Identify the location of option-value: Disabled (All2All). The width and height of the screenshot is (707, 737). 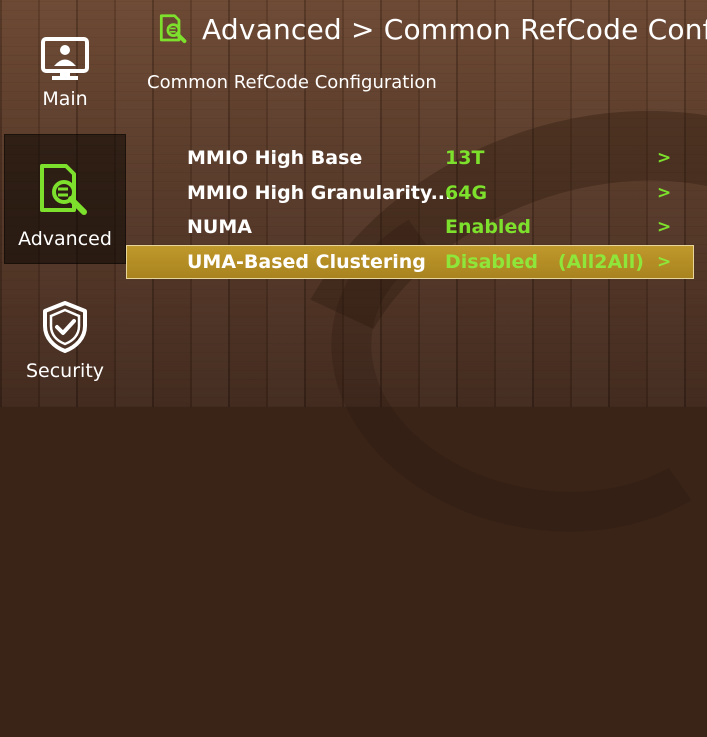
(544, 261).